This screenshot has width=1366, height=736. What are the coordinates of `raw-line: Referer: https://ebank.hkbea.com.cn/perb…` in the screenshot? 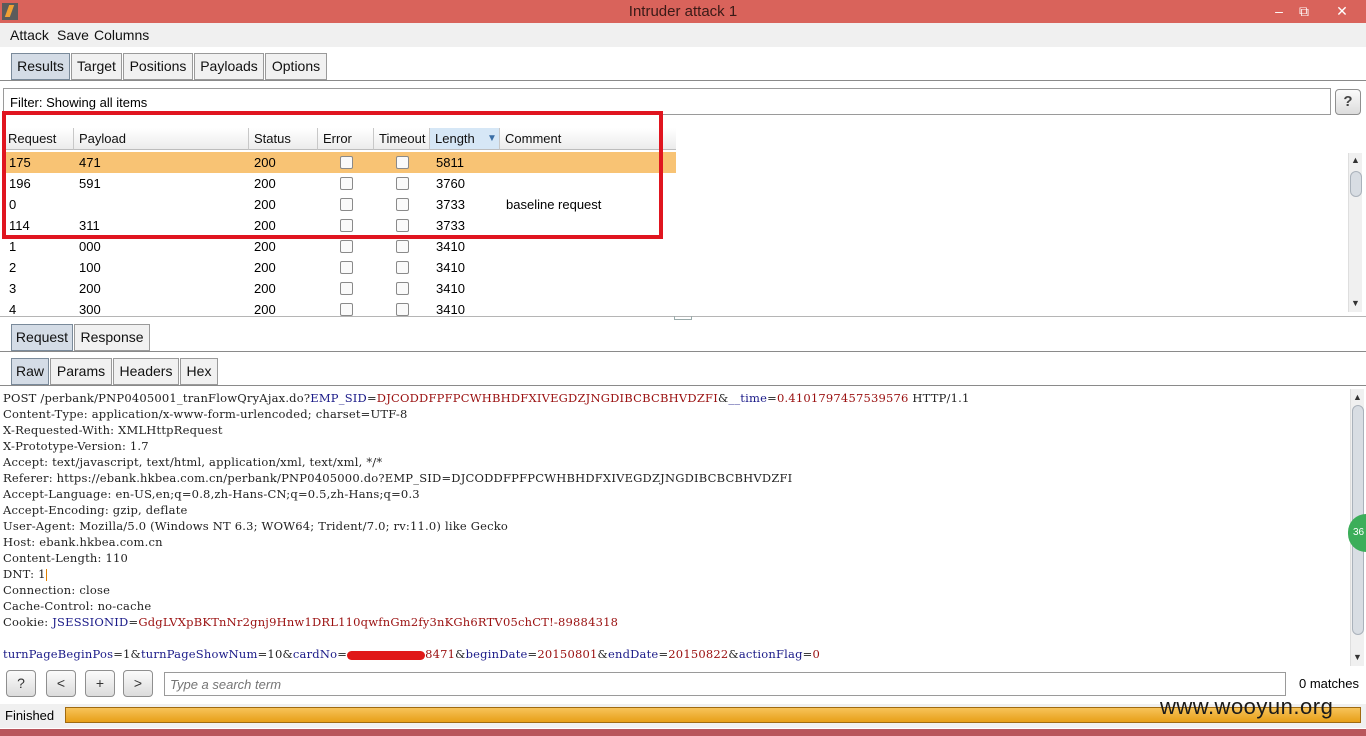 It's located at (398, 478).